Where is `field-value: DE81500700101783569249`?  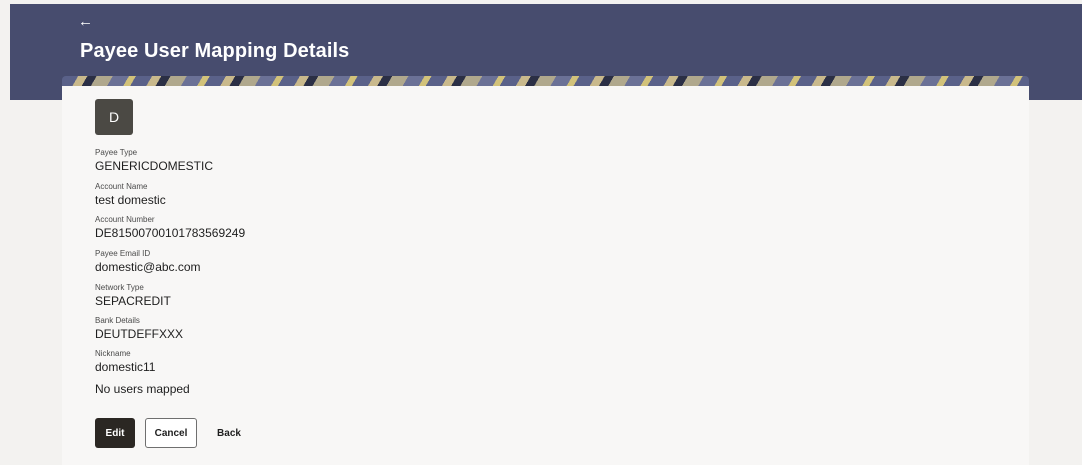
field-value: DE81500700101783569249 is located at coordinates (170, 233).